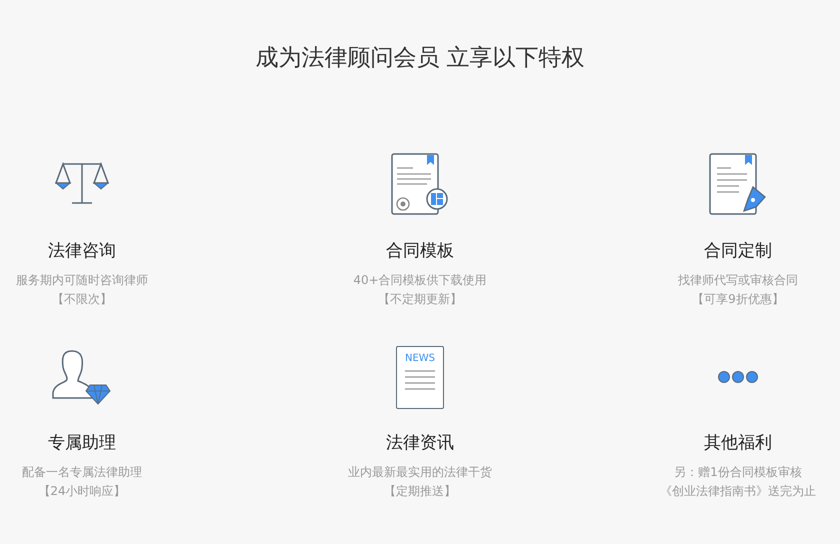 The width and height of the screenshot is (840, 544). Describe the element at coordinates (738, 280) in the screenshot. I see `benefit-description: 找律师代写或审核合同` at that location.